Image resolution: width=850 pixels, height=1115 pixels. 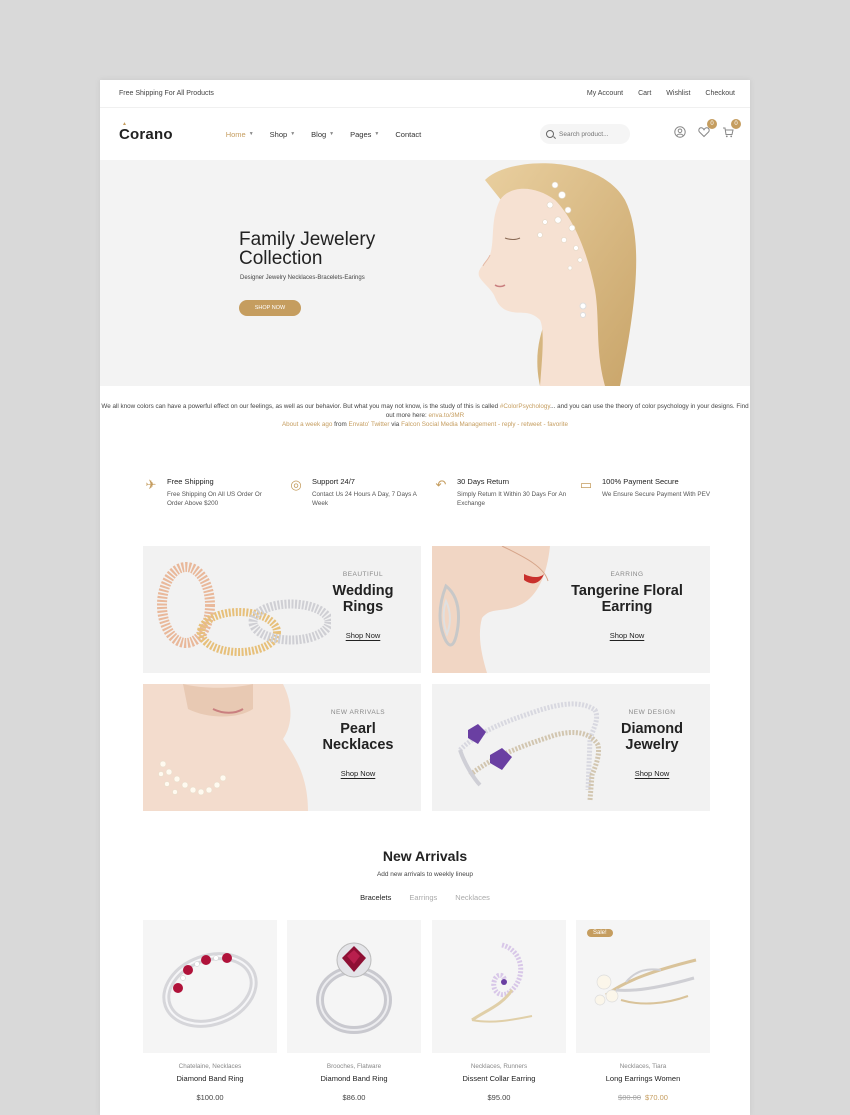 What do you see at coordinates (278, 134) in the screenshot?
I see `nav-shop-label: Shop` at bounding box center [278, 134].